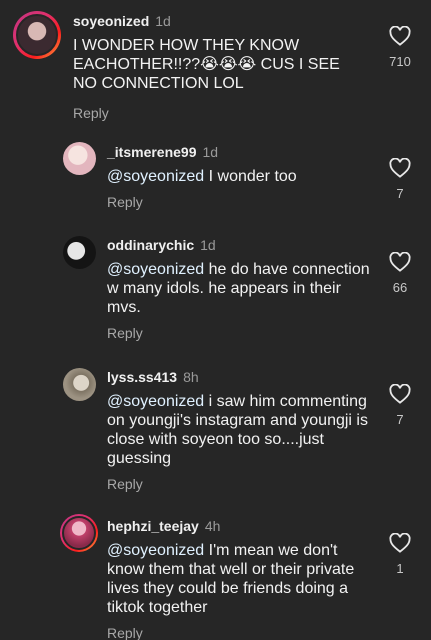 This screenshot has height=640, width=431. Describe the element at coordinates (152, 152) in the screenshot. I see `comment-username: _itsmerene99` at that location.